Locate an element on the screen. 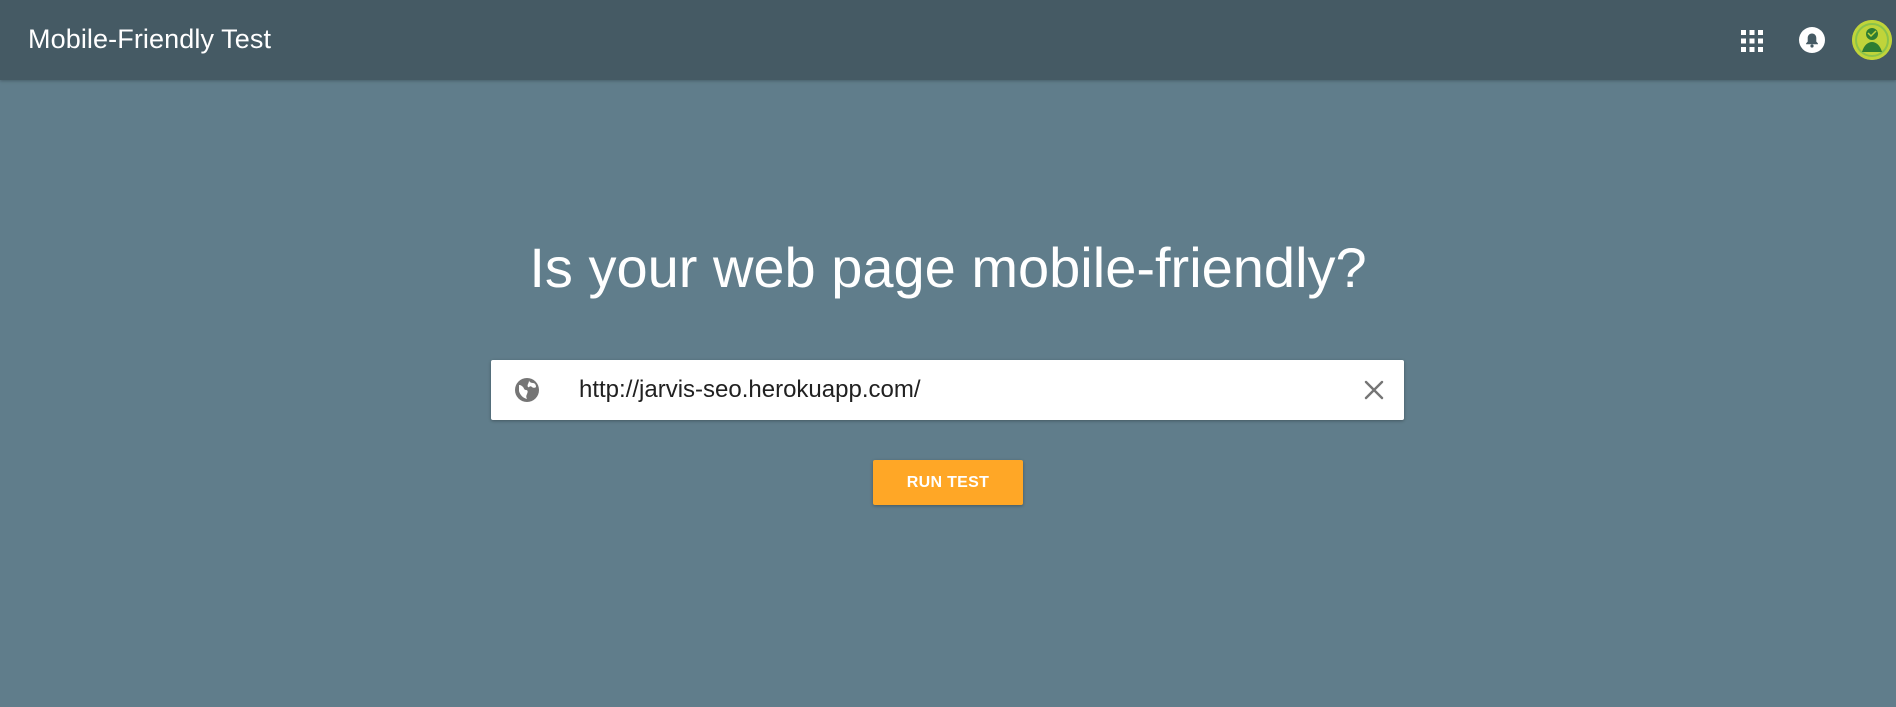  app-title: Mobile-Friendly Test is located at coordinates (150, 39).